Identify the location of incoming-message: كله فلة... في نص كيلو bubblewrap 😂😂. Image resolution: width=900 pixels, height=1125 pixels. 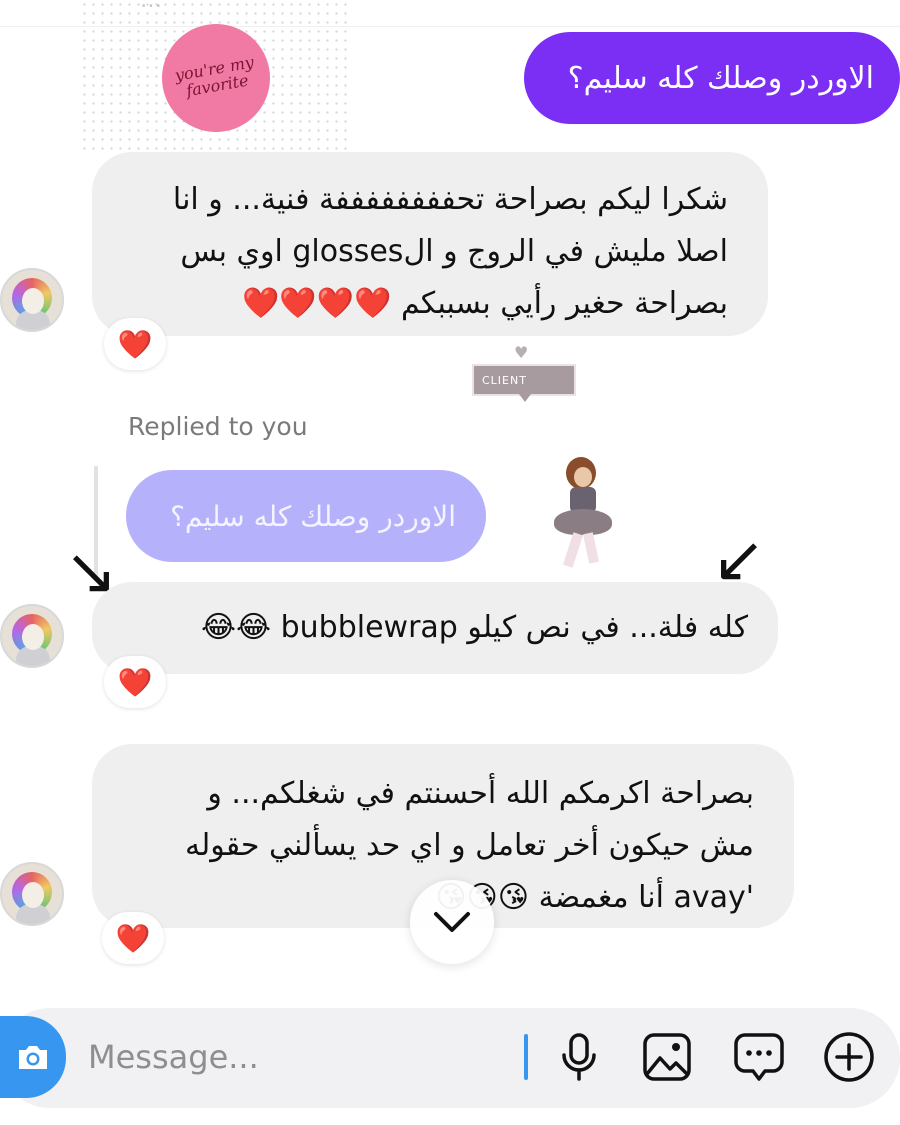
(435, 628).